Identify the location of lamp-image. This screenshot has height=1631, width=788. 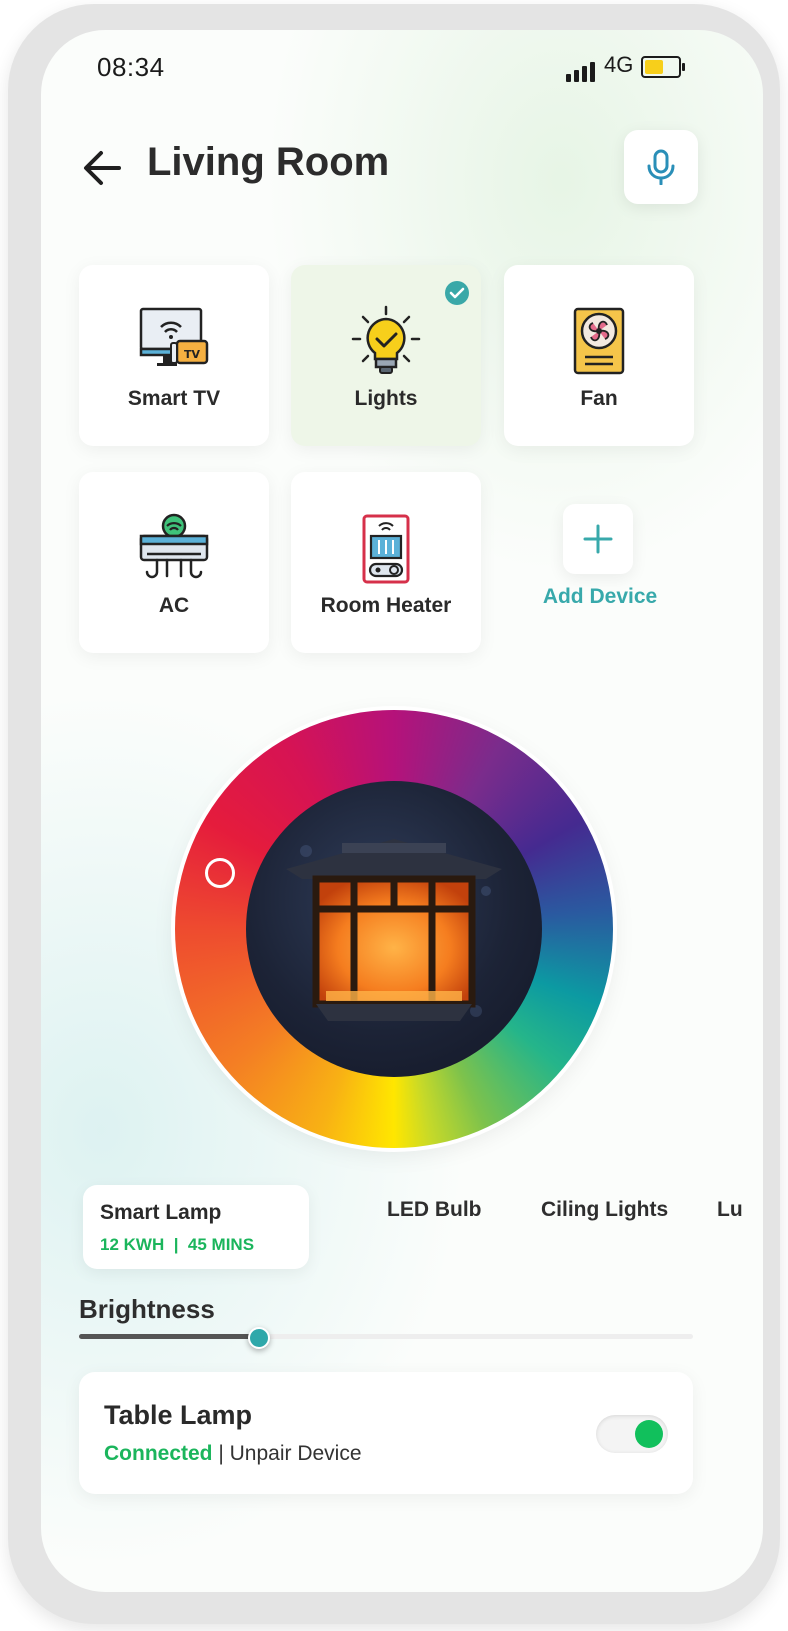
(394, 929).